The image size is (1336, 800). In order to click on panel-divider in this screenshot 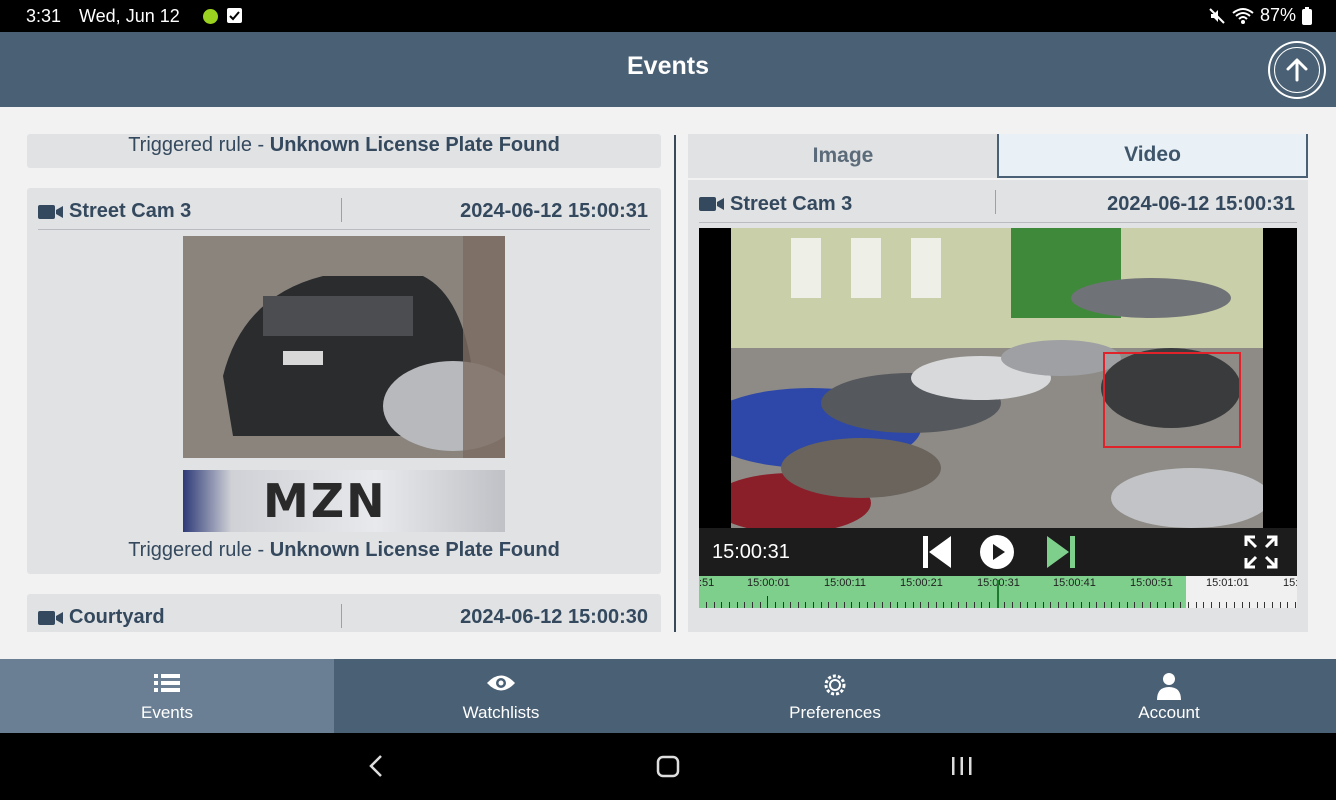, I will do `click(675, 383)`.